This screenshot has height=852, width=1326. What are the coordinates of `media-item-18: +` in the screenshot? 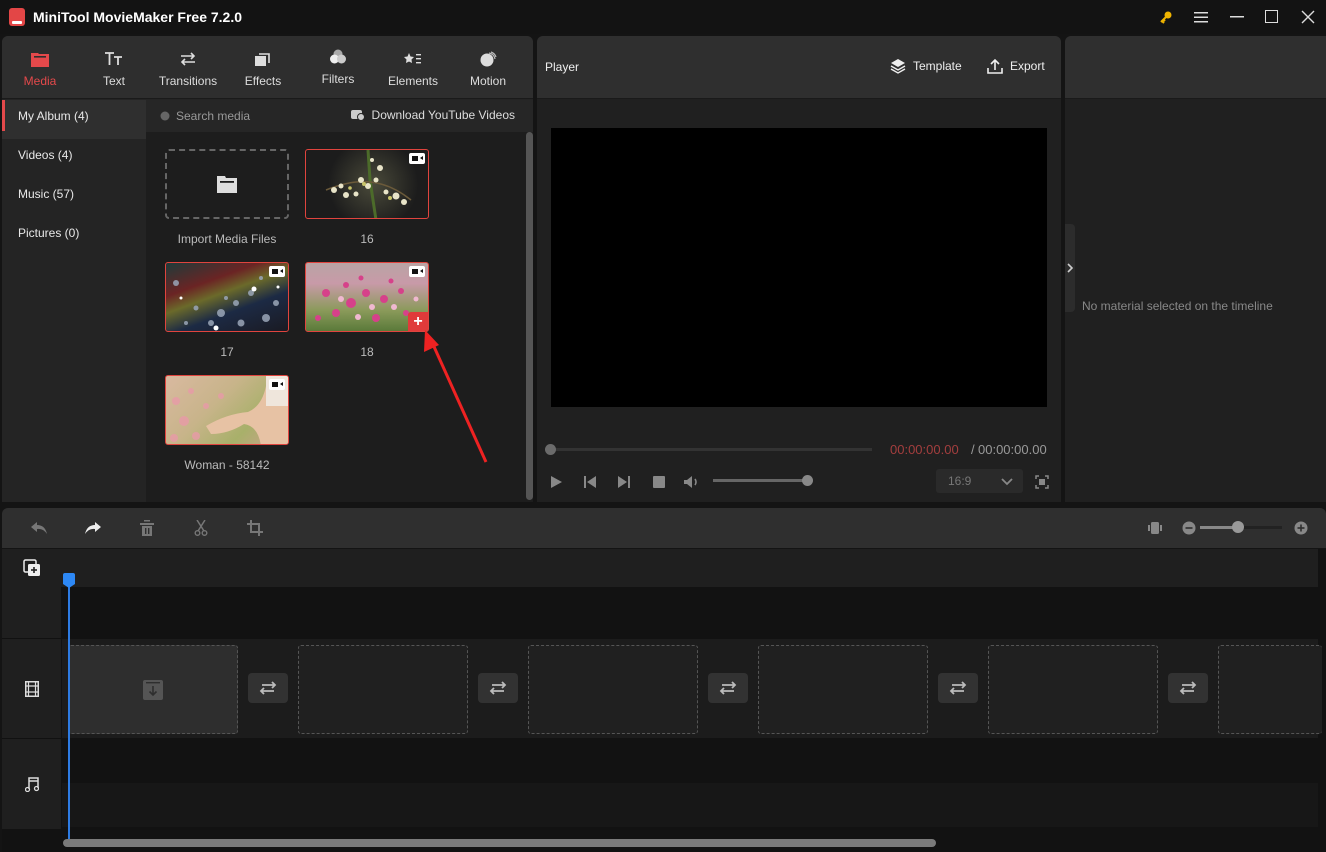 It's located at (367, 297).